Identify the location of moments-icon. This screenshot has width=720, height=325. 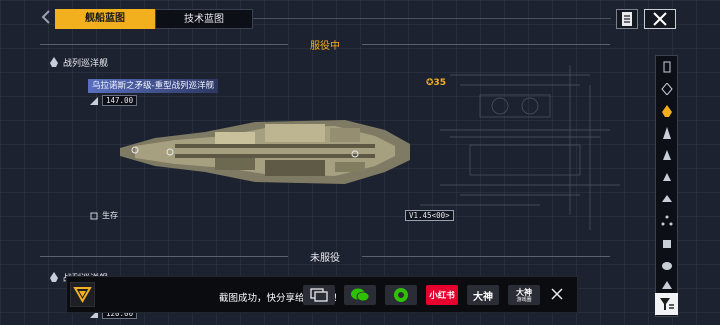
(401, 295).